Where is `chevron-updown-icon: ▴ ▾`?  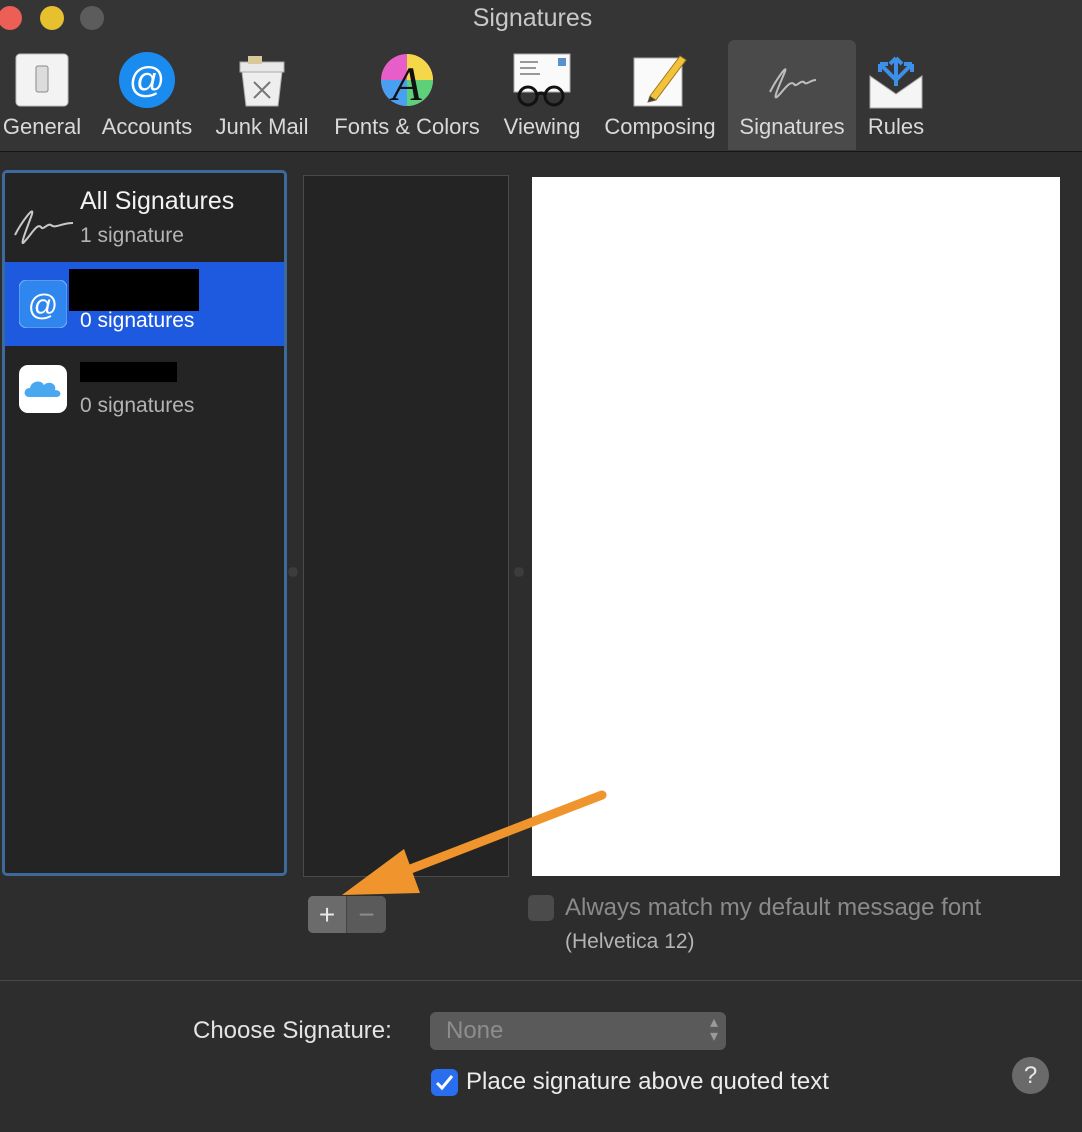
chevron-updown-icon: ▴ ▾ is located at coordinates (713, 1029).